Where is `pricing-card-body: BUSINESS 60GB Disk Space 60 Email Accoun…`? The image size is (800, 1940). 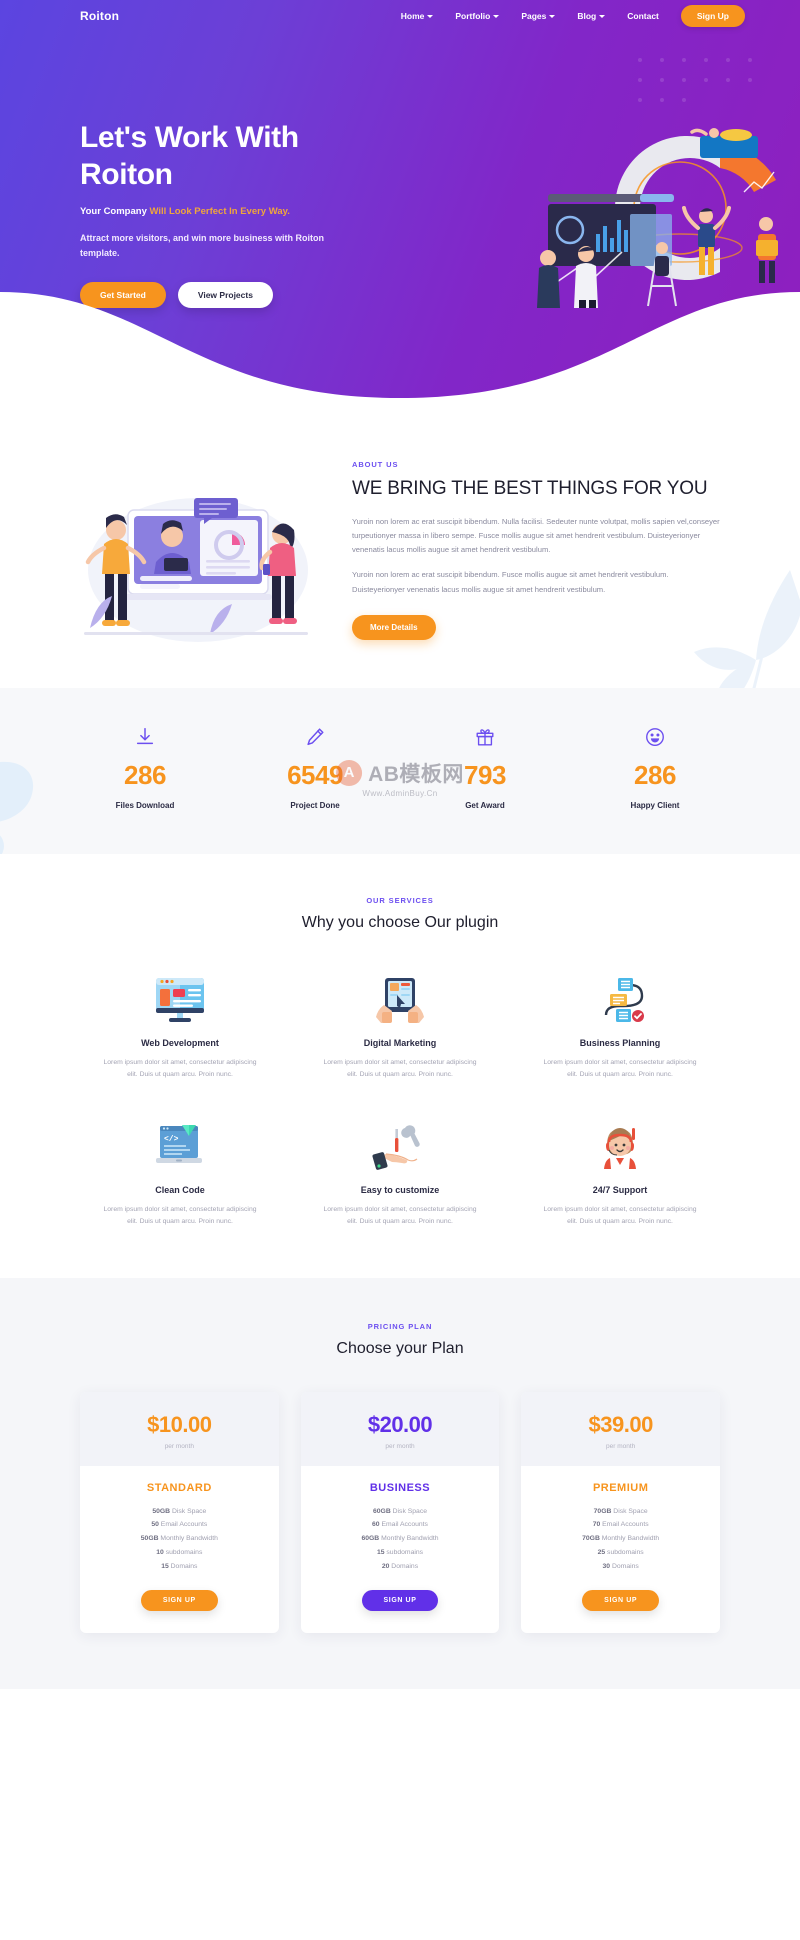
pricing-card-body: BUSINESS 60GB Disk Space 60 Email Accoun… is located at coordinates (400, 1550).